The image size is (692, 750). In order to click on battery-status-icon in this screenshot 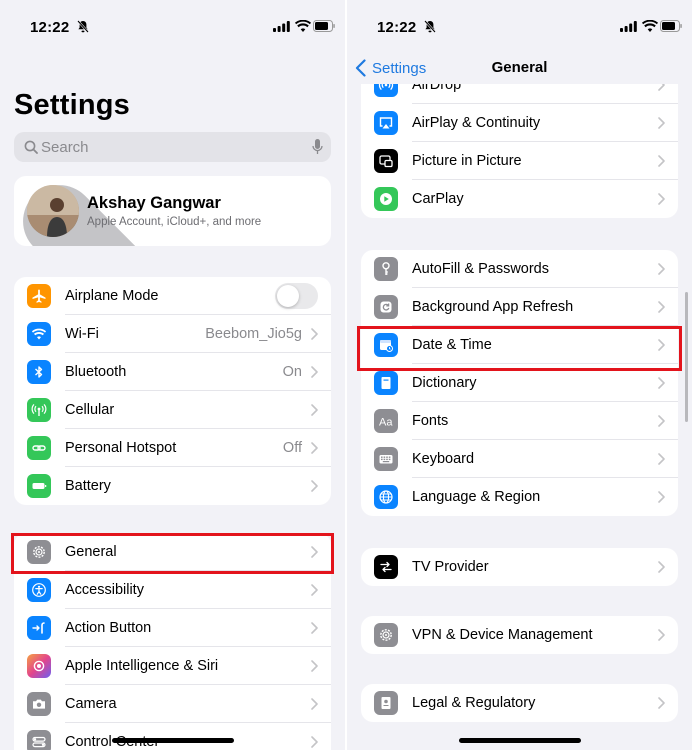, I will do `click(671, 26)`.